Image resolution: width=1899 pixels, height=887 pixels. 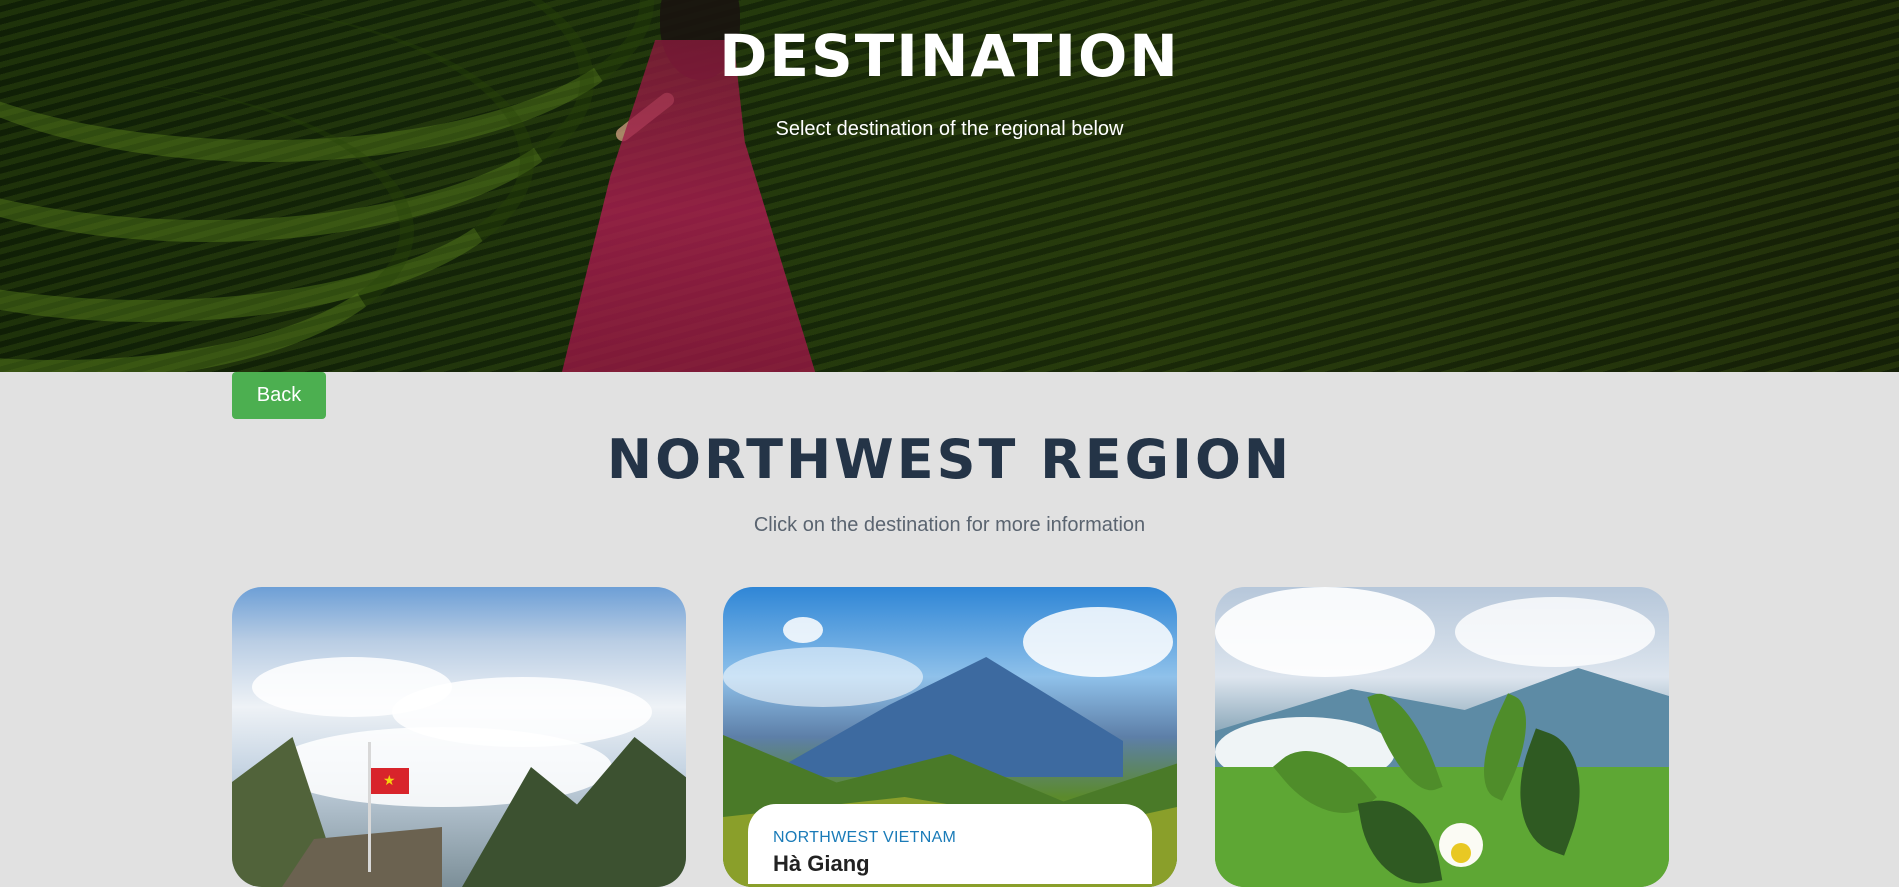 I want to click on region-title: NORTHWEST REGION, so click(x=949, y=459).